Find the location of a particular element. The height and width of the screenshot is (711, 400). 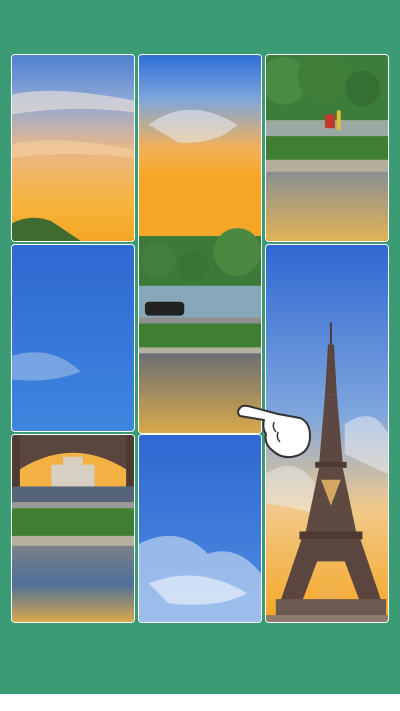

bottom-bar is located at coordinates (200, 702).